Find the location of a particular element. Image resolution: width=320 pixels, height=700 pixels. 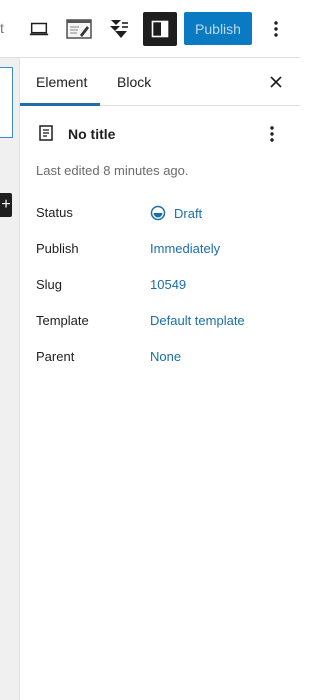

options-button is located at coordinates (276, 29).